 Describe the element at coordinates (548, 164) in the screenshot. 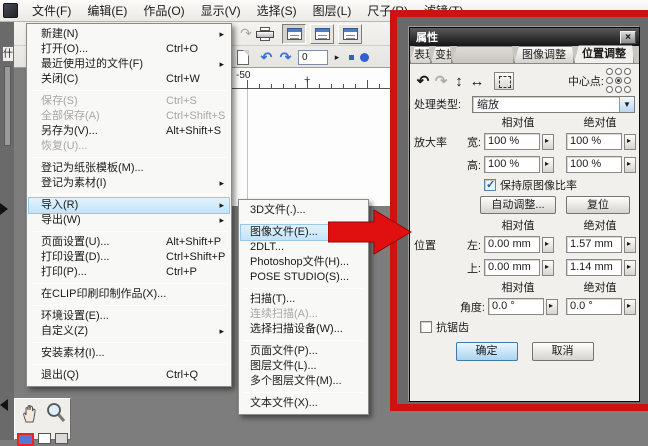

I see `scale-height-relative-slider-button` at that location.